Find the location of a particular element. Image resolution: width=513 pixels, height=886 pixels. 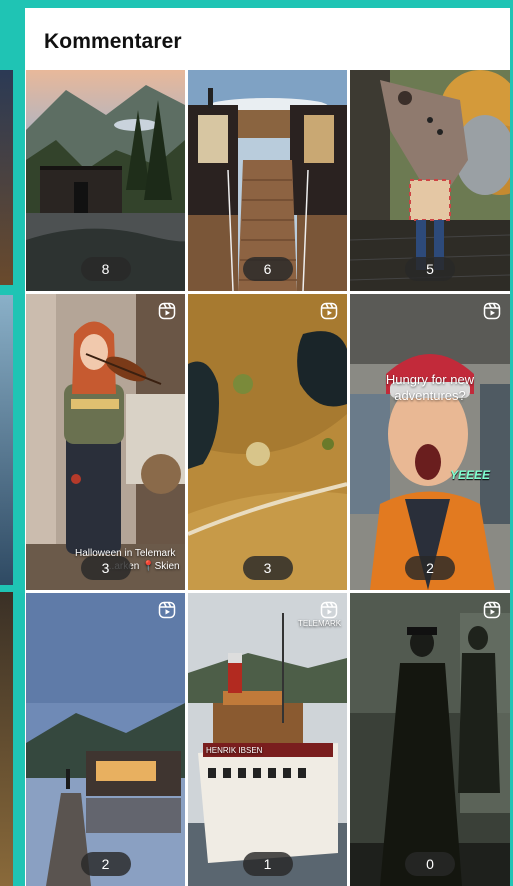

grid-tile: 8 is located at coordinates (105, 180).